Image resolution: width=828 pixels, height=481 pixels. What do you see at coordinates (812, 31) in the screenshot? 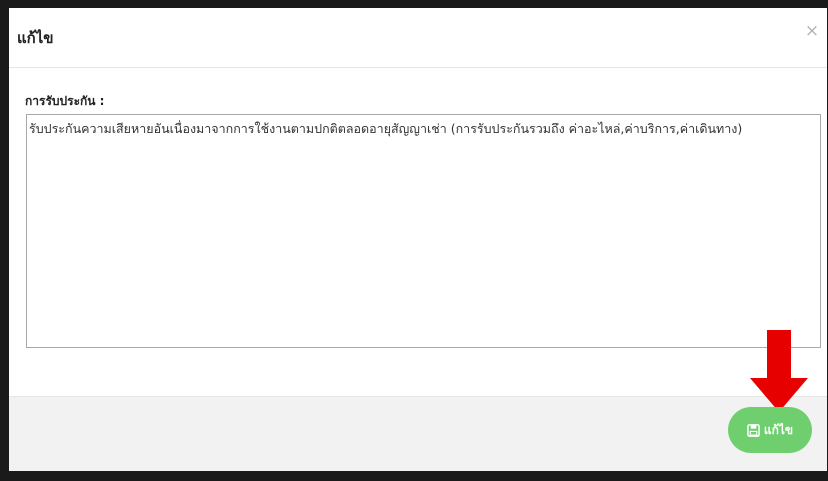
I see `close-button: ×` at bounding box center [812, 31].